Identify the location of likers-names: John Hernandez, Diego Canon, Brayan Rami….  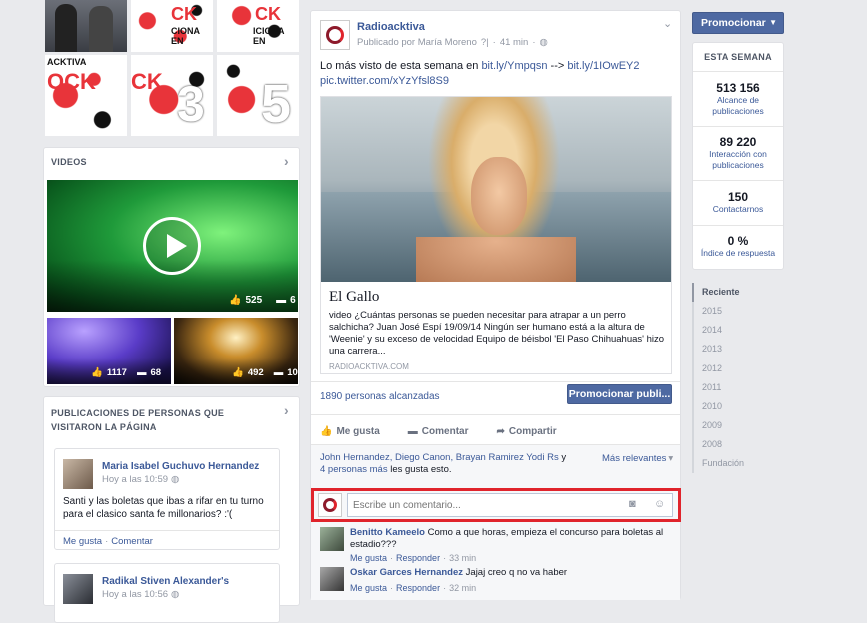
(439, 457).